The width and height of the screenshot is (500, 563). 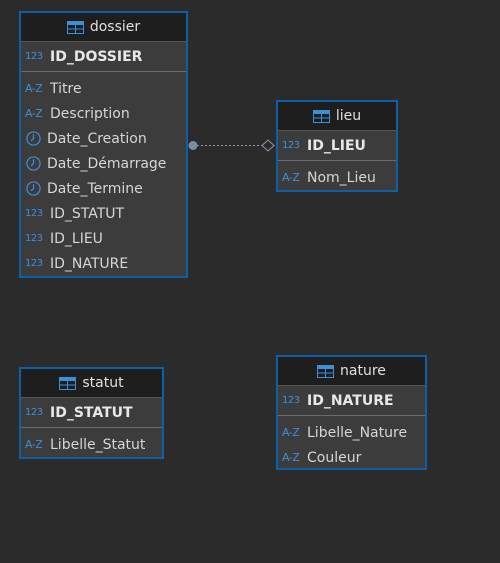 What do you see at coordinates (103, 263) in the screenshot?
I see `column-id-nature: 123 ID_NATURE` at bounding box center [103, 263].